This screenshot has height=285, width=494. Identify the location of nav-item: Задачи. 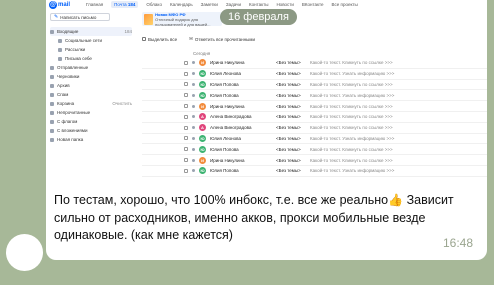
(233, 4).